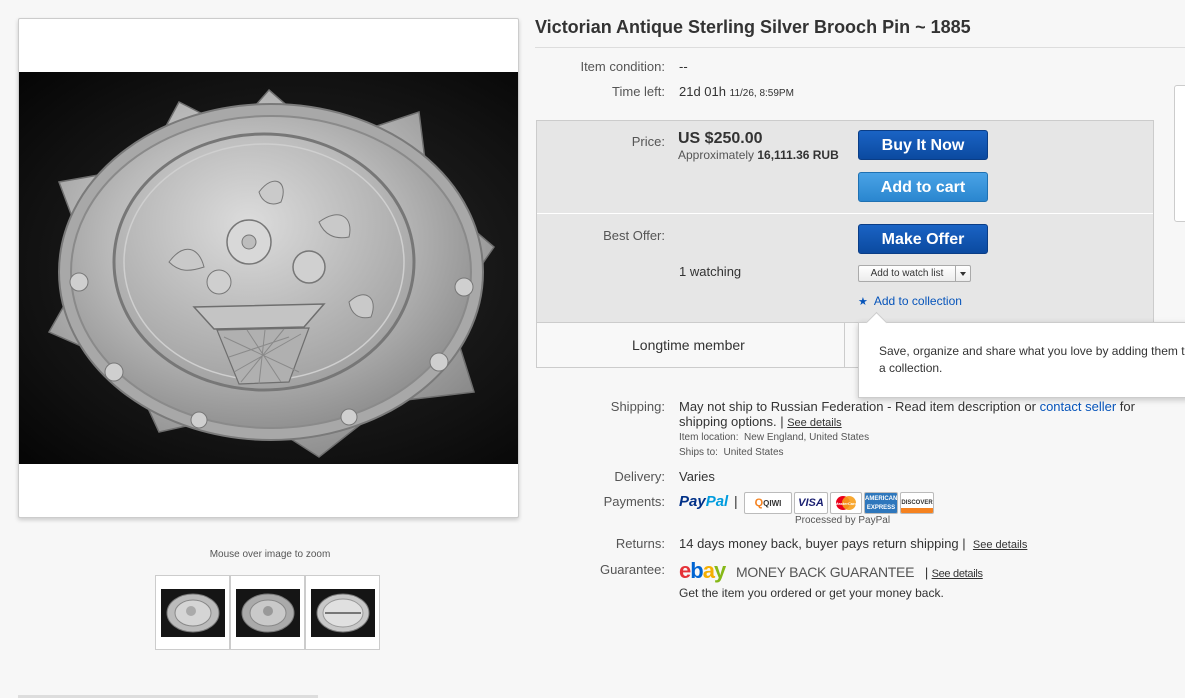 This screenshot has height=698, width=1185. I want to click on price-approximate: Approximately 16,111.36 RUB, so click(758, 155).